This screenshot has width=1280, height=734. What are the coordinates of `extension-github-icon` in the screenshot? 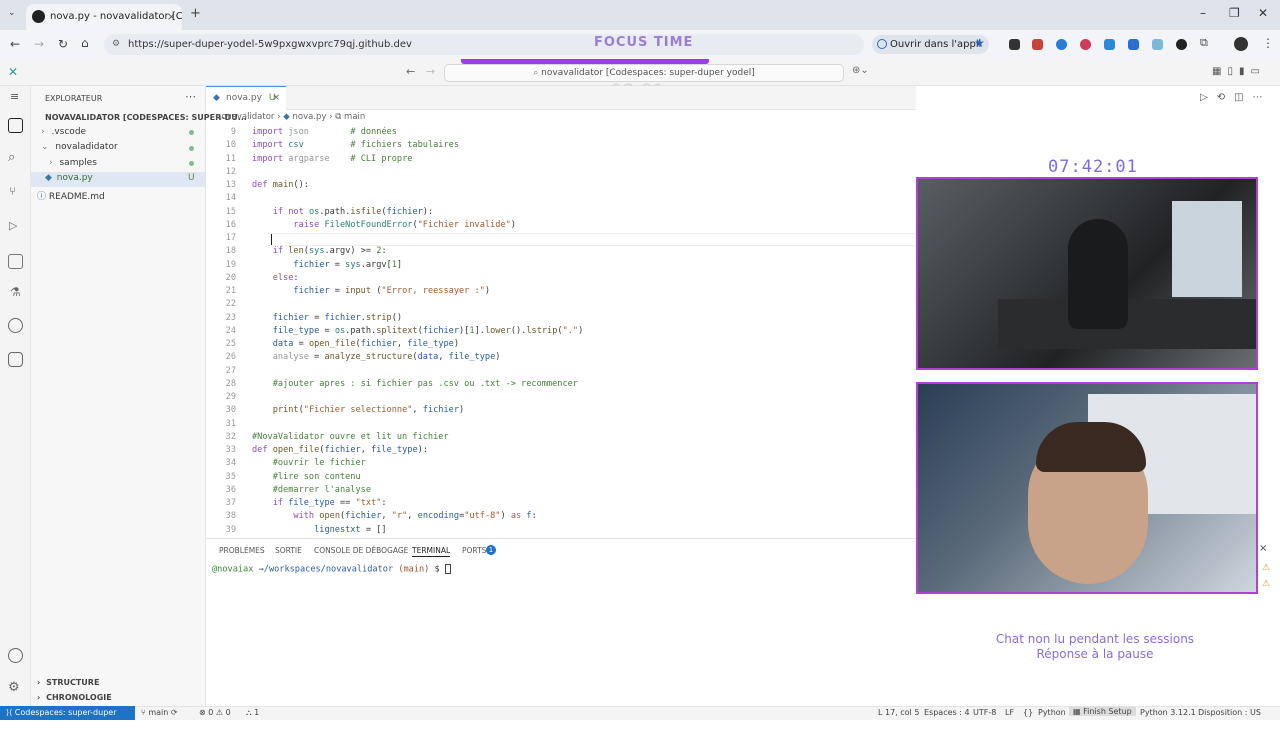 It's located at (1181, 44).